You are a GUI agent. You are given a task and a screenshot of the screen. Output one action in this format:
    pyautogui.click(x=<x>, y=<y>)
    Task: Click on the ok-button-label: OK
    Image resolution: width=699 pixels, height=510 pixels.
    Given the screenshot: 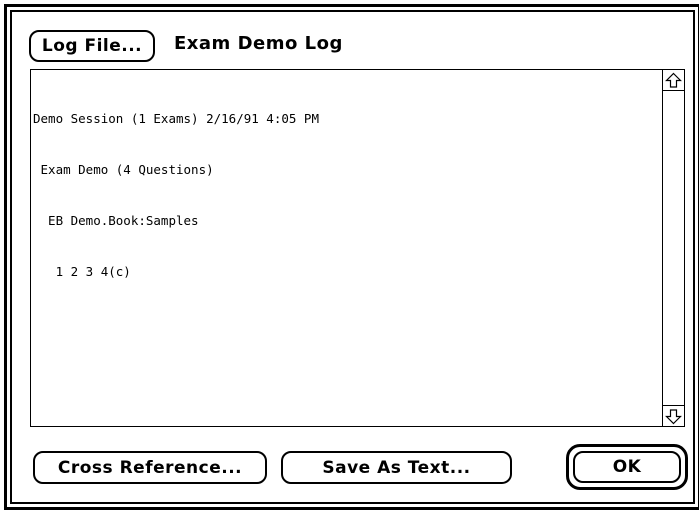 What is the action you would take?
    pyautogui.click(x=627, y=467)
    